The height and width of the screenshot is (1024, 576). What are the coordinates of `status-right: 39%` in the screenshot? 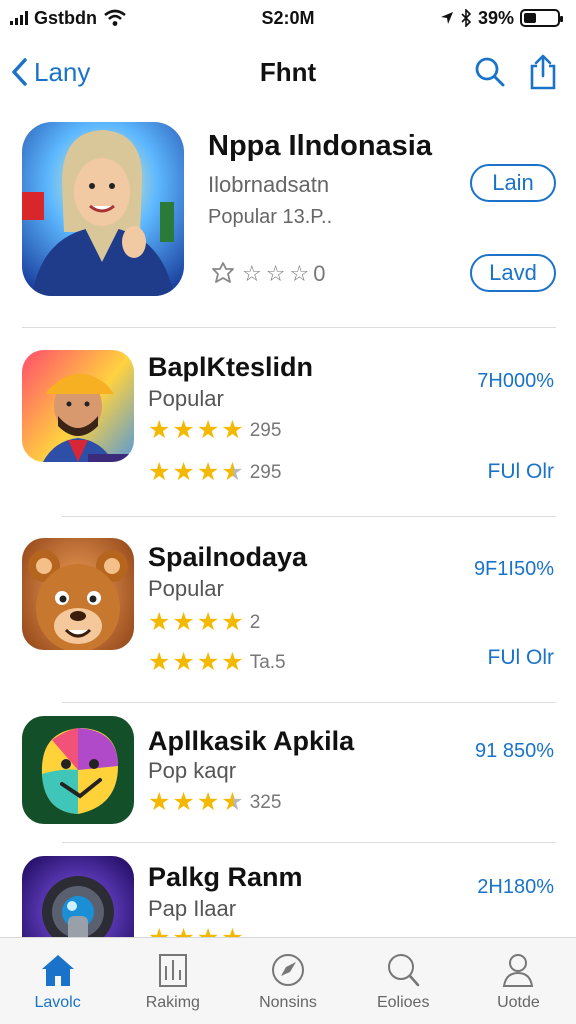 It's located at (501, 18).